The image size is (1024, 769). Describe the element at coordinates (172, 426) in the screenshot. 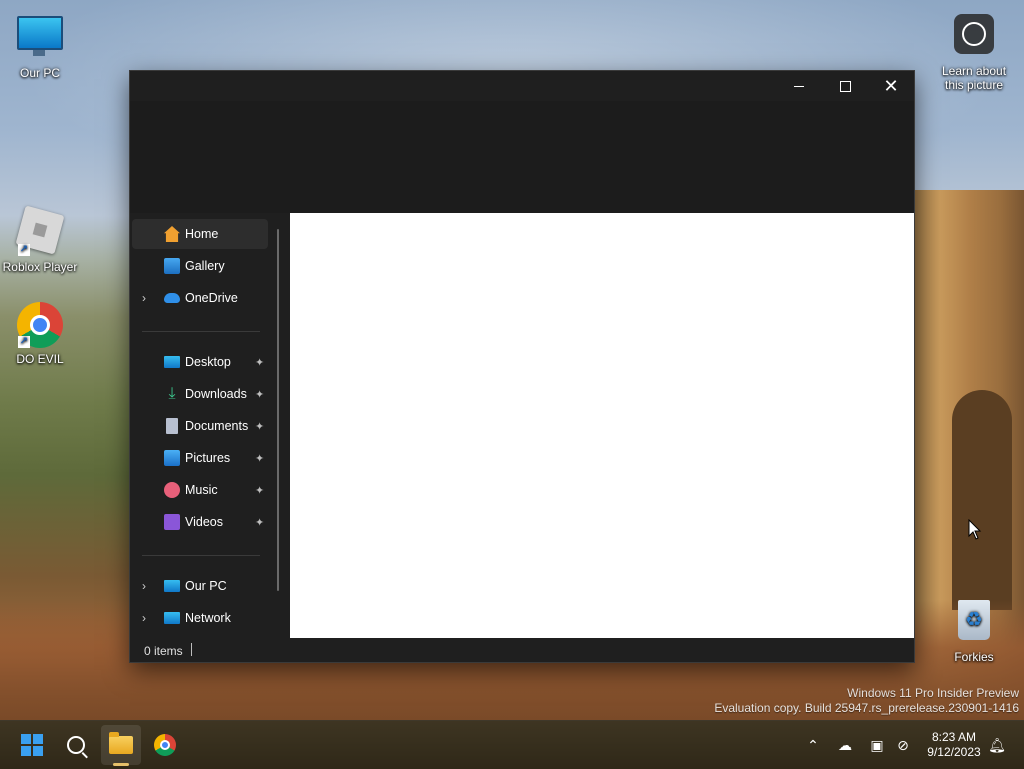

I see `documents-icon` at that location.